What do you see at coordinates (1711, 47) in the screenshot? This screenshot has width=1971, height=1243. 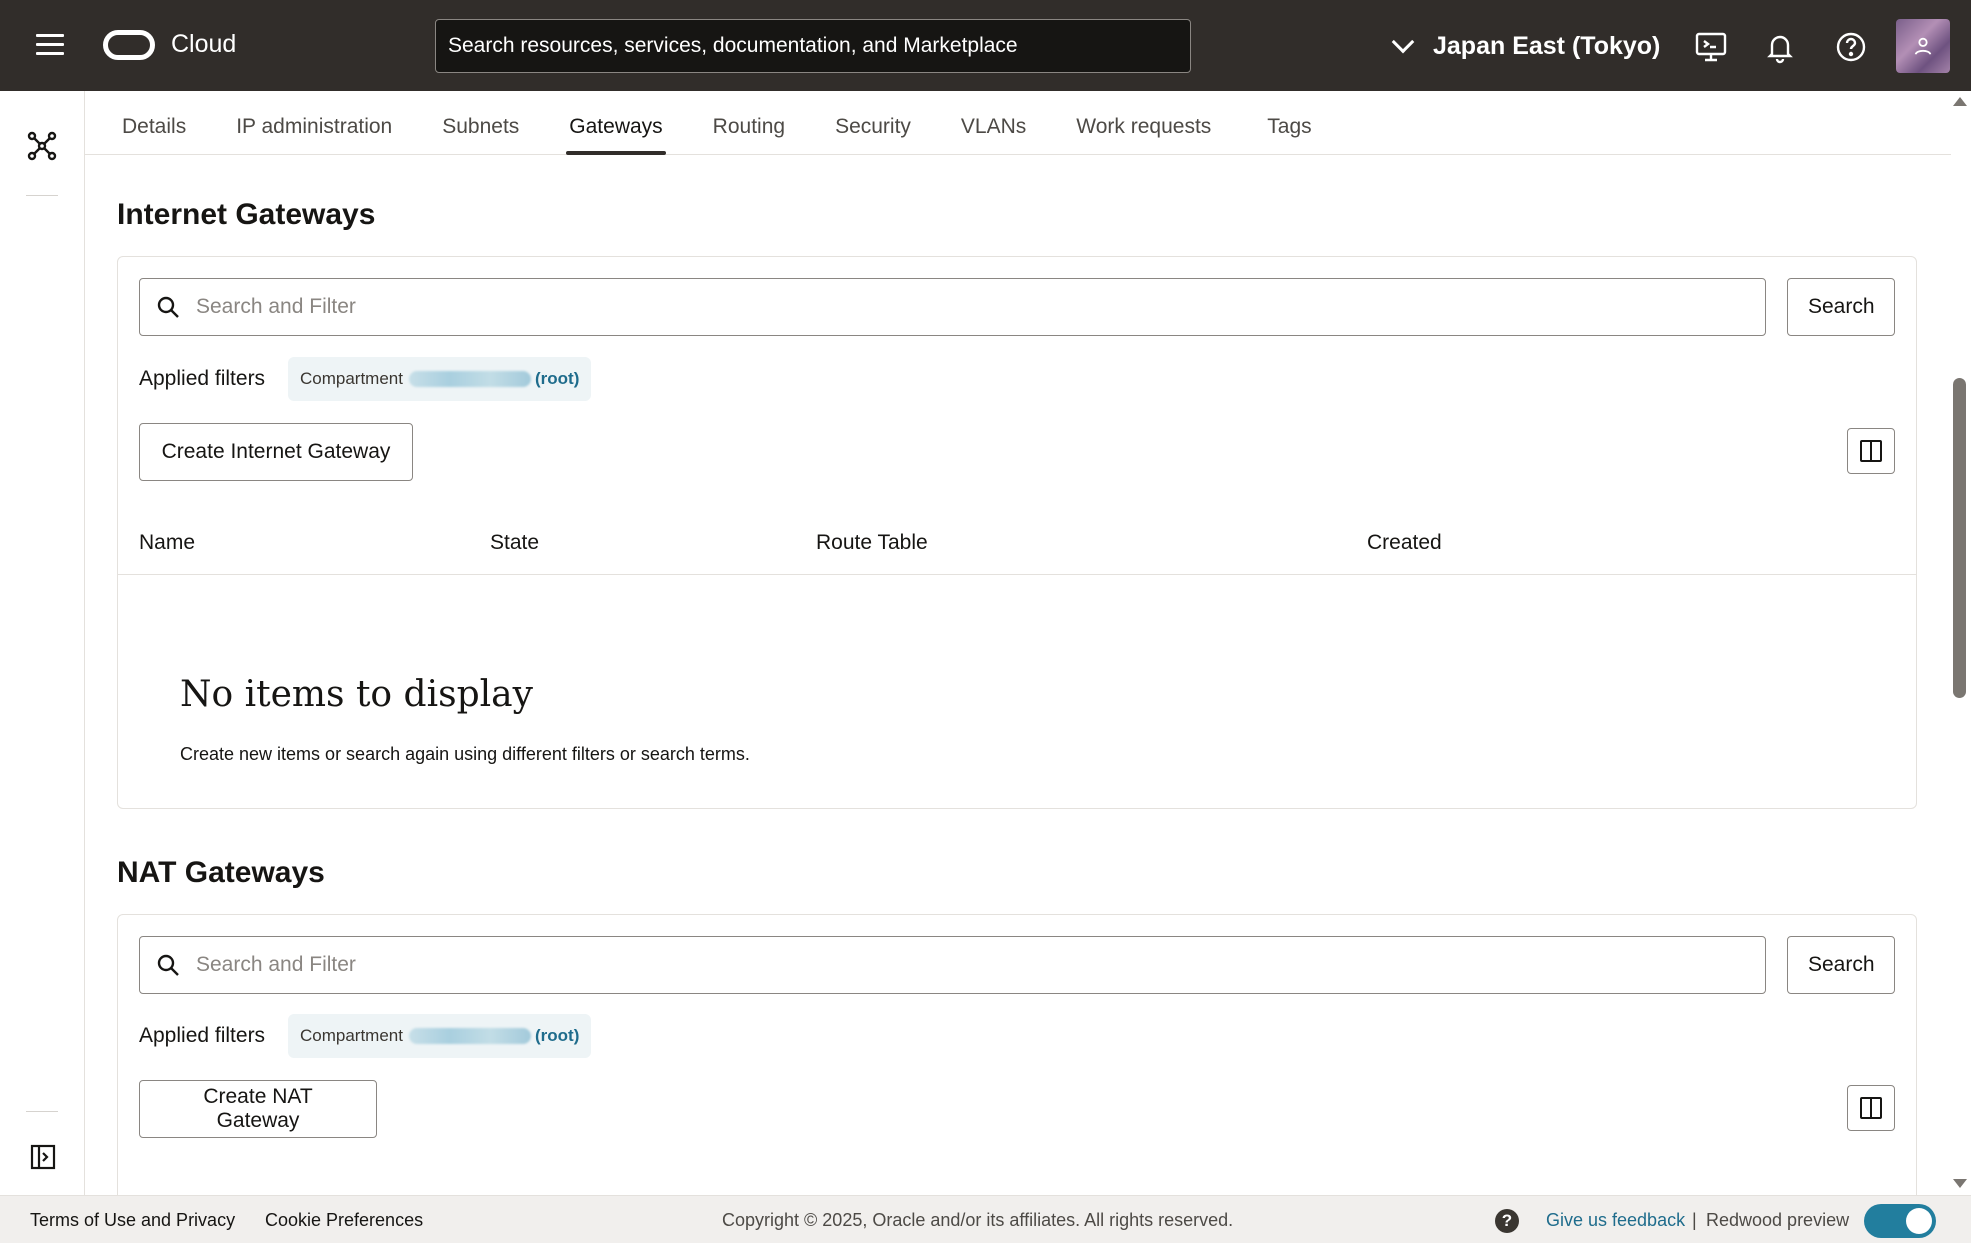 I see `cloud-shell-icon` at bounding box center [1711, 47].